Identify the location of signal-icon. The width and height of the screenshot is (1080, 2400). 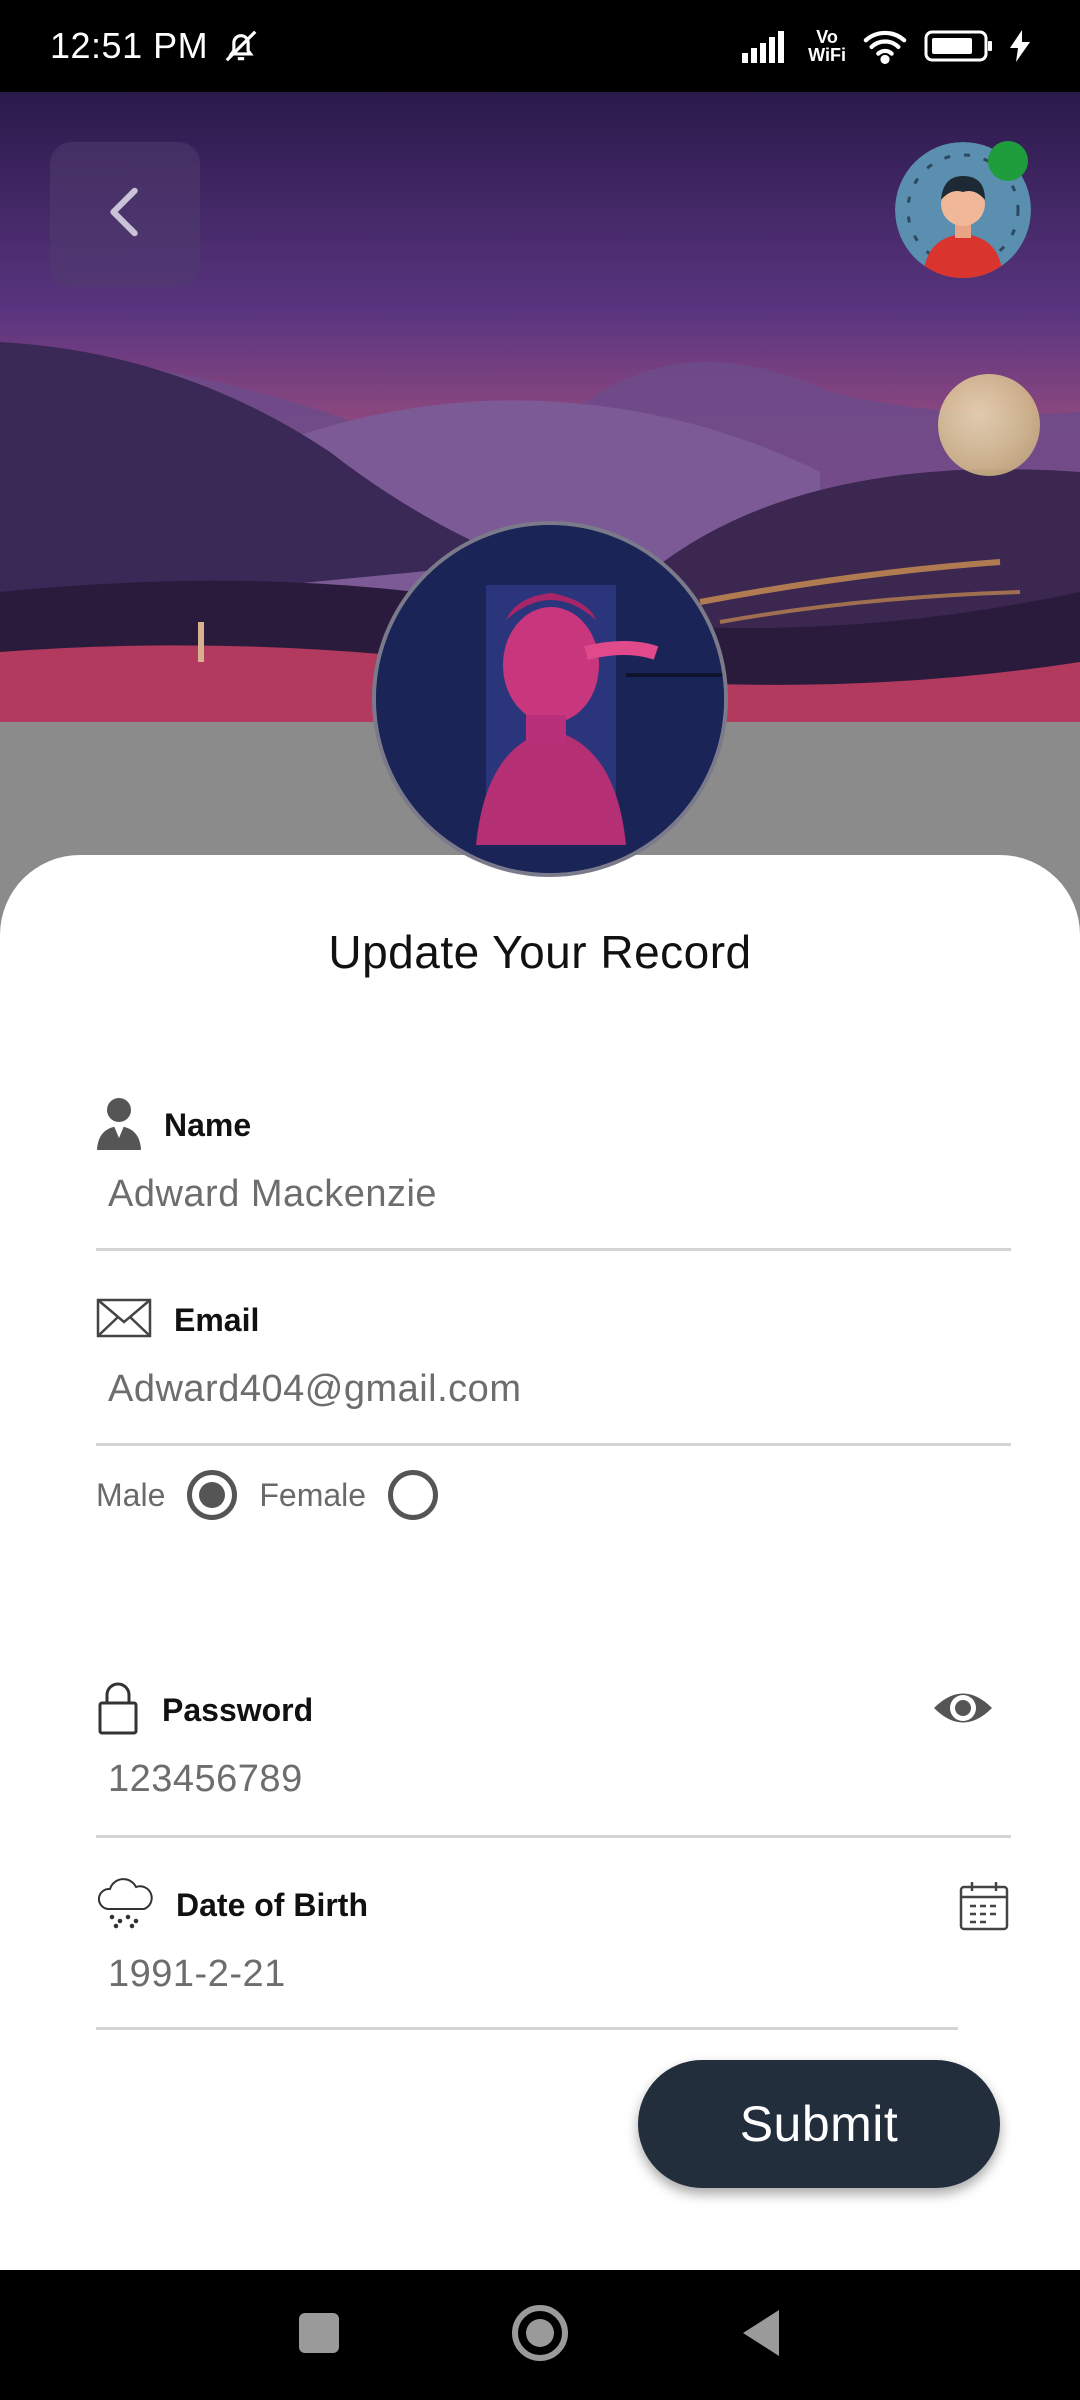
(767, 46).